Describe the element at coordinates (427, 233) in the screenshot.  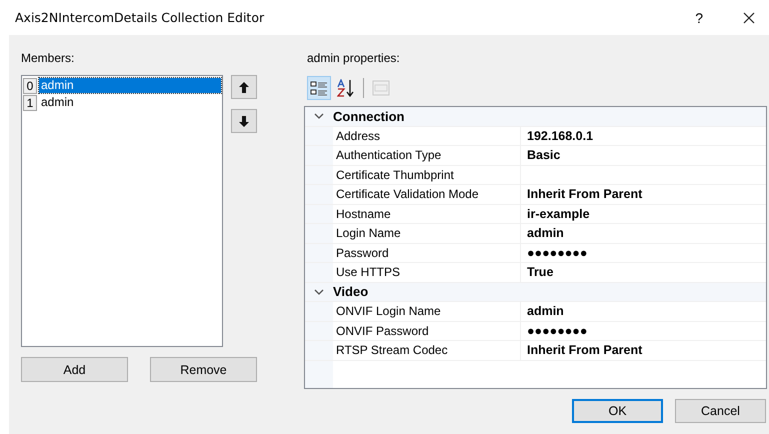
I see `property-name: Login Name` at that location.